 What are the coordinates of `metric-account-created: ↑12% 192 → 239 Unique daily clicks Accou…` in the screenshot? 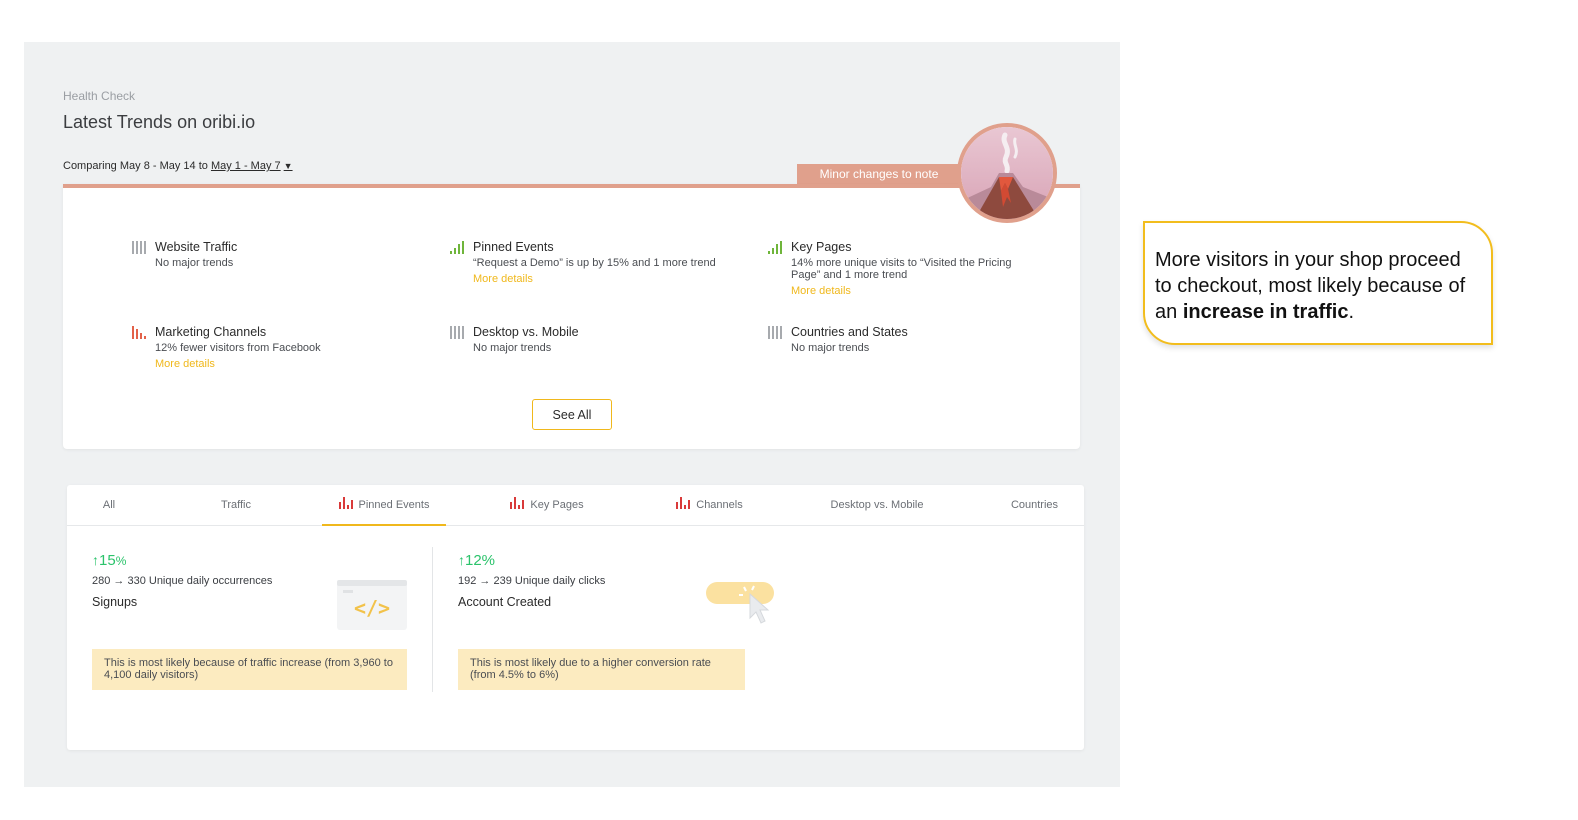 It's located at (531, 580).